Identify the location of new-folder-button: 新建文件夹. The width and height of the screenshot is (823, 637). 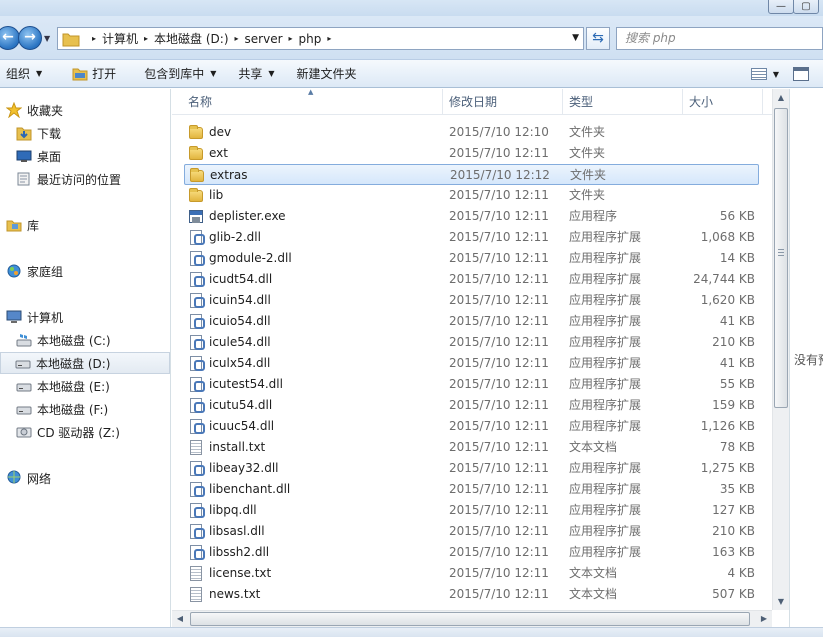
(327, 74).